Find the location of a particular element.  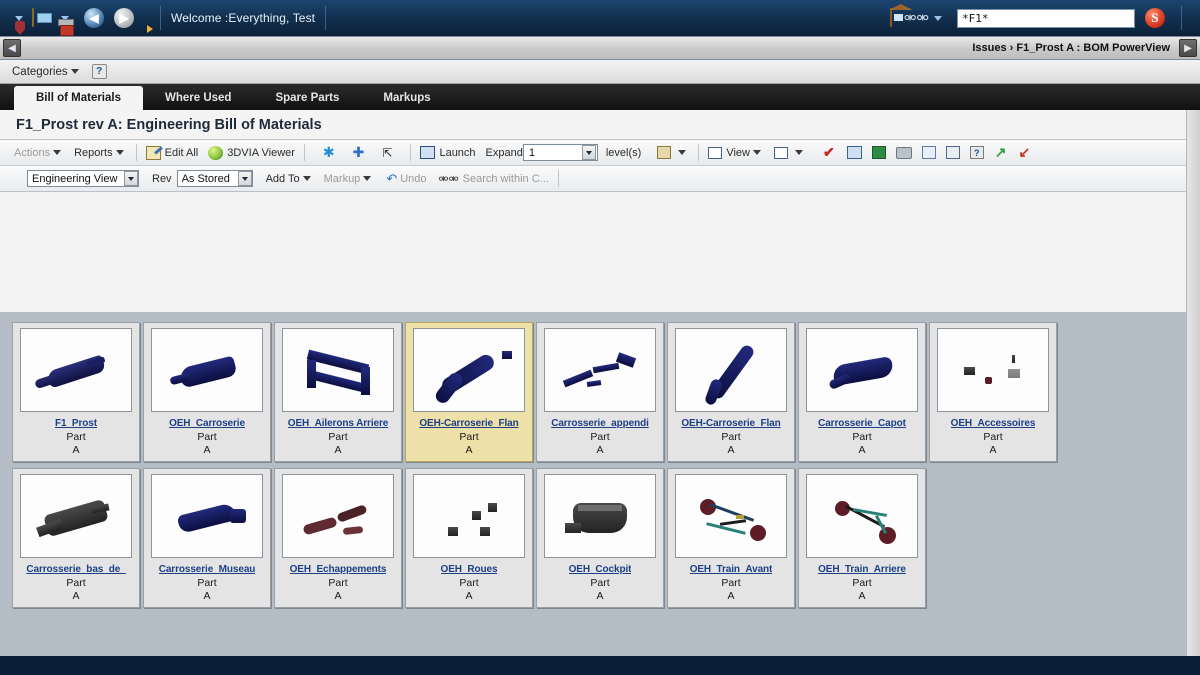

bom-card: OEH-Carroserie_Flan Part A is located at coordinates (731, 392).